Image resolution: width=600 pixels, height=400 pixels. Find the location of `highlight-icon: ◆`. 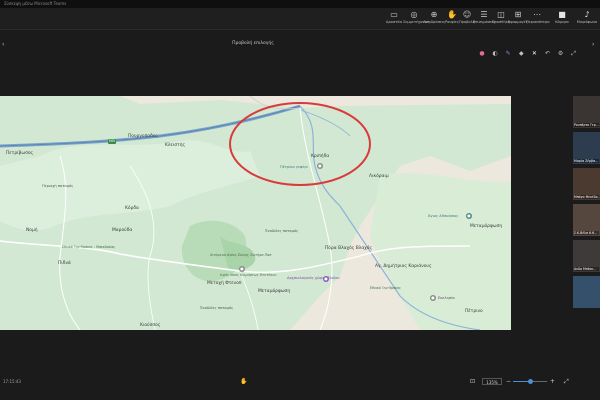

highlight-icon: ◆ is located at coordinates (521, 54).